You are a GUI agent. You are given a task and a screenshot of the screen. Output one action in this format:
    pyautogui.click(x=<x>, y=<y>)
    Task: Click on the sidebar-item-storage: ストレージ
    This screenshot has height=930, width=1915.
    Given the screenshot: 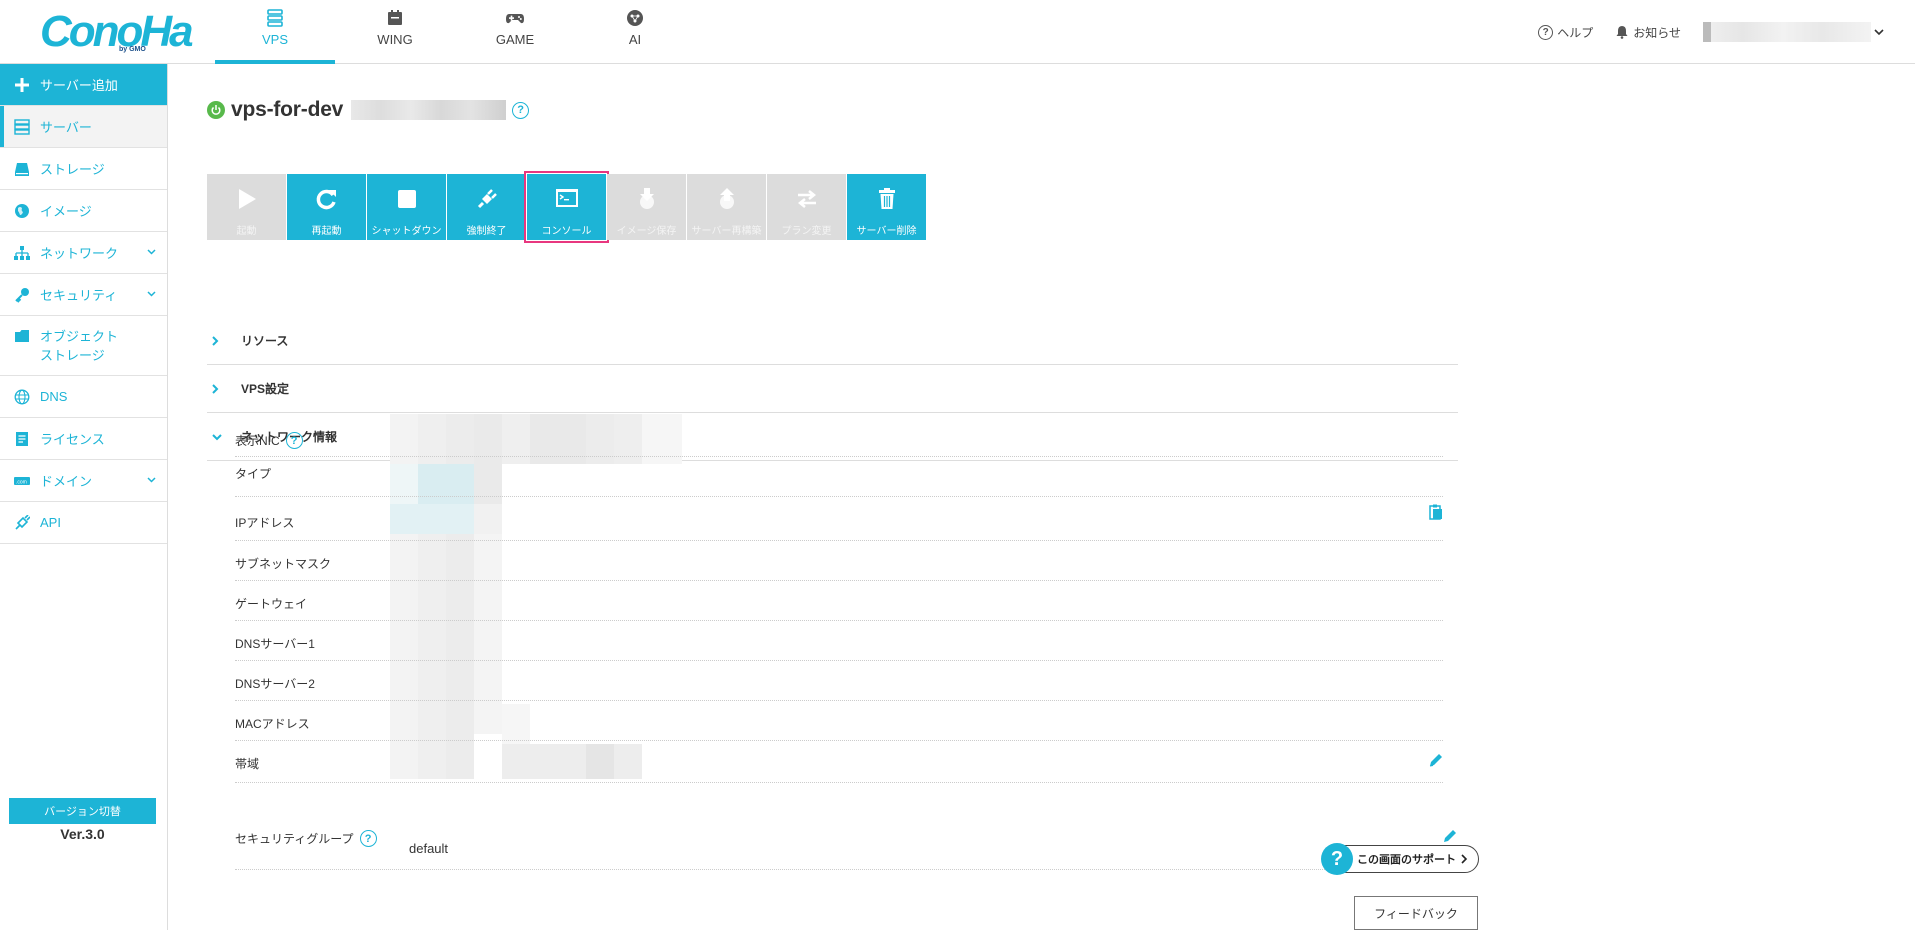 What is the action you would take?
    pyautogui.click(x=83, y=169)
    